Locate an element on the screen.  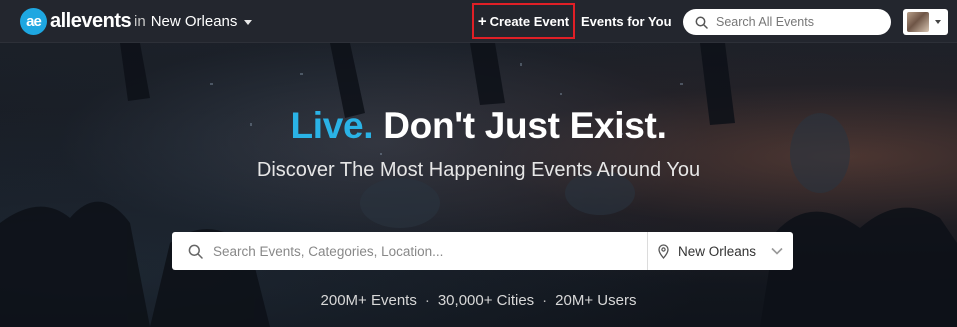
hero-search-bar: New Orleans is located at coordinates (482, 251).